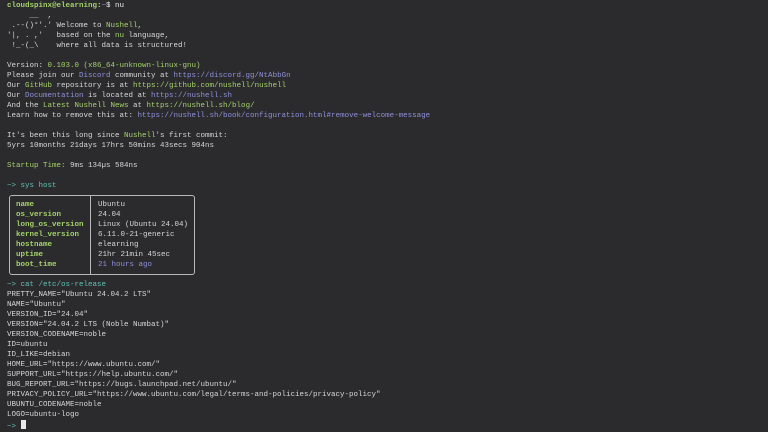  I want to click on terminal-line: PRETTY_NAME="Ubuntu 24.04.2 LTS", so click(384, 295).